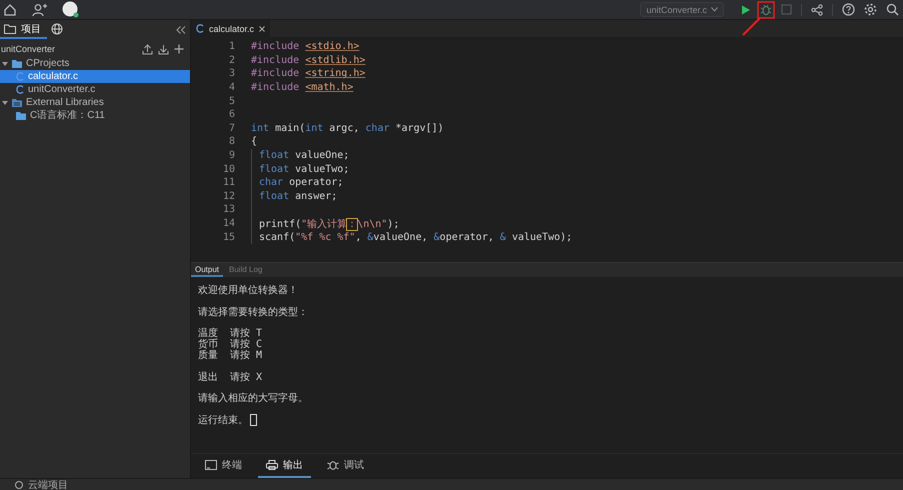  What do you see at coordinates (95, 63) in the screenshot?
I see `tree-item: CProjects` at bounding box center [95, 63].